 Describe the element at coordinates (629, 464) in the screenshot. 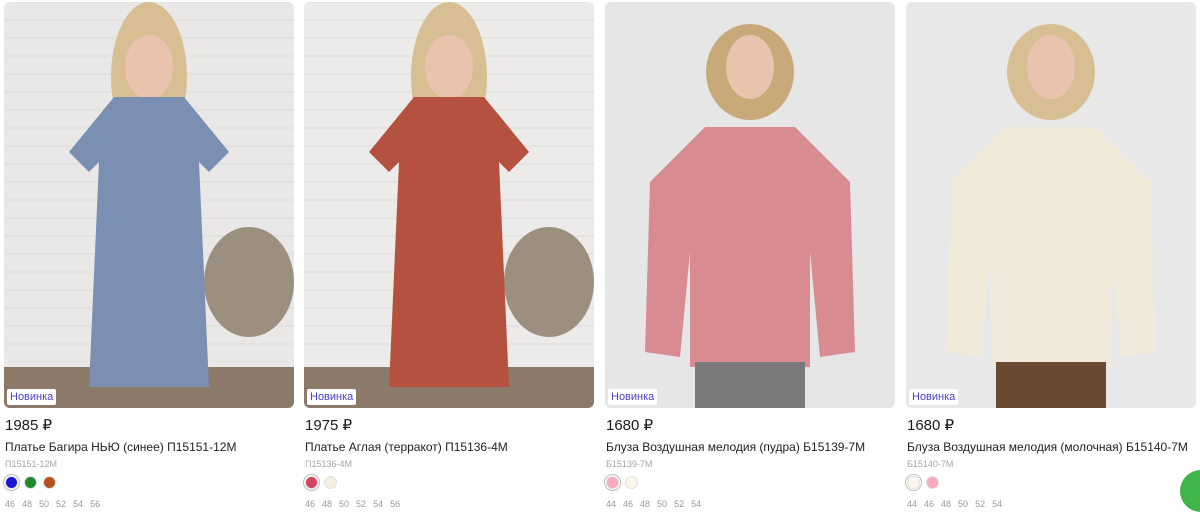

I see `product-article: Б15139-7М` at that location.